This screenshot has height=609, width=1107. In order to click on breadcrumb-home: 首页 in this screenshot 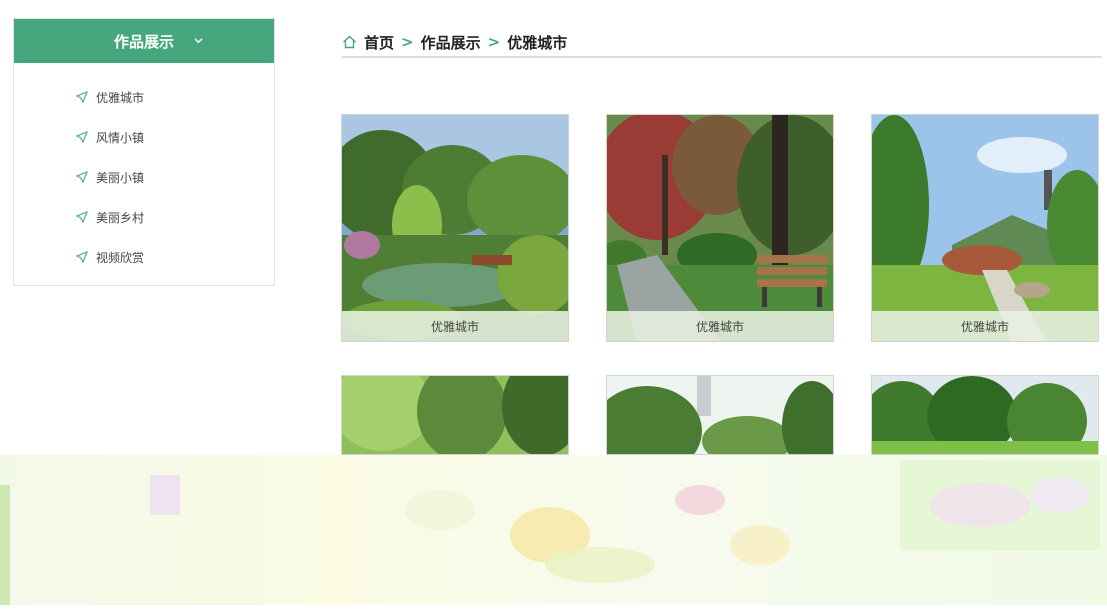, I will do `click(379, 42)`.